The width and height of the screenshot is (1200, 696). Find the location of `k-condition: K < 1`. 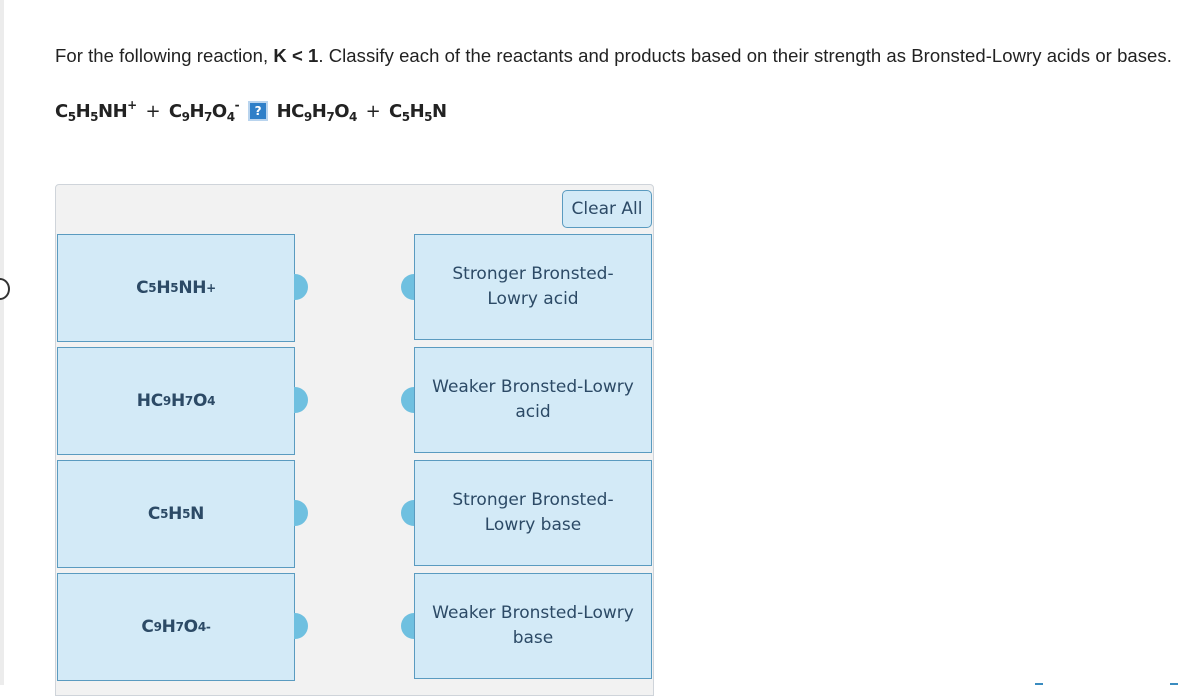

k-condition: K < 1 is located at coordinates (296, 55).